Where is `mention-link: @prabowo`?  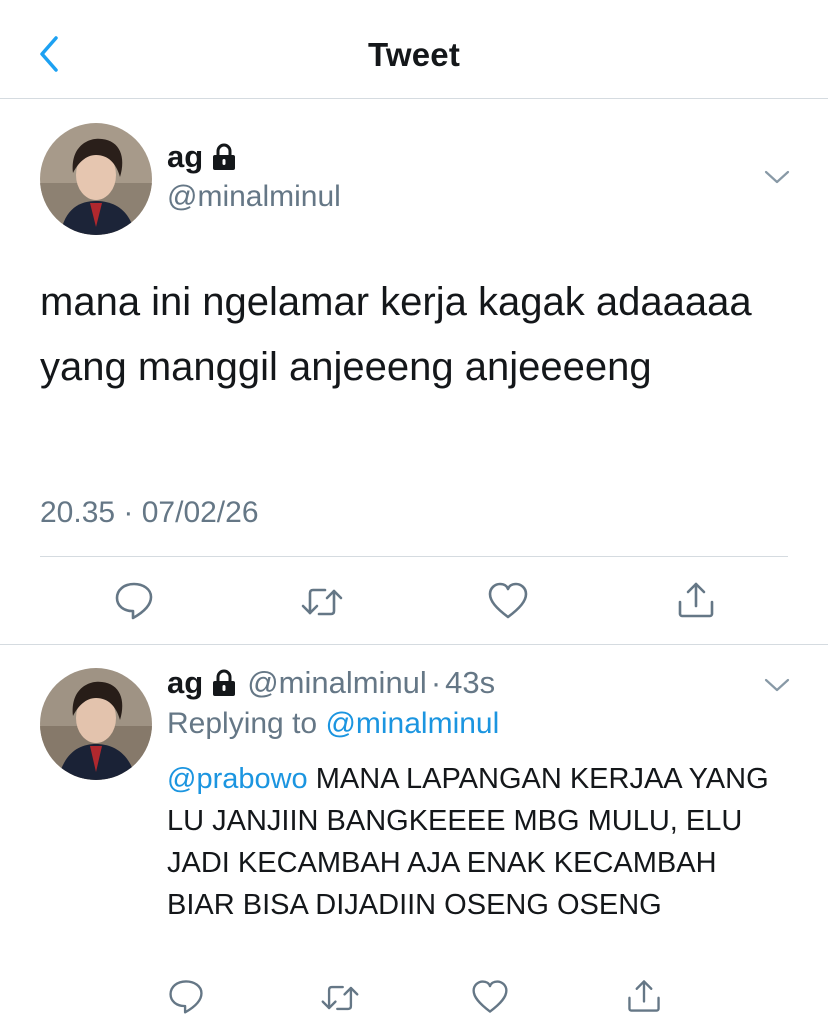
mention-link: @prabowo is located at coordinates (237, 779).